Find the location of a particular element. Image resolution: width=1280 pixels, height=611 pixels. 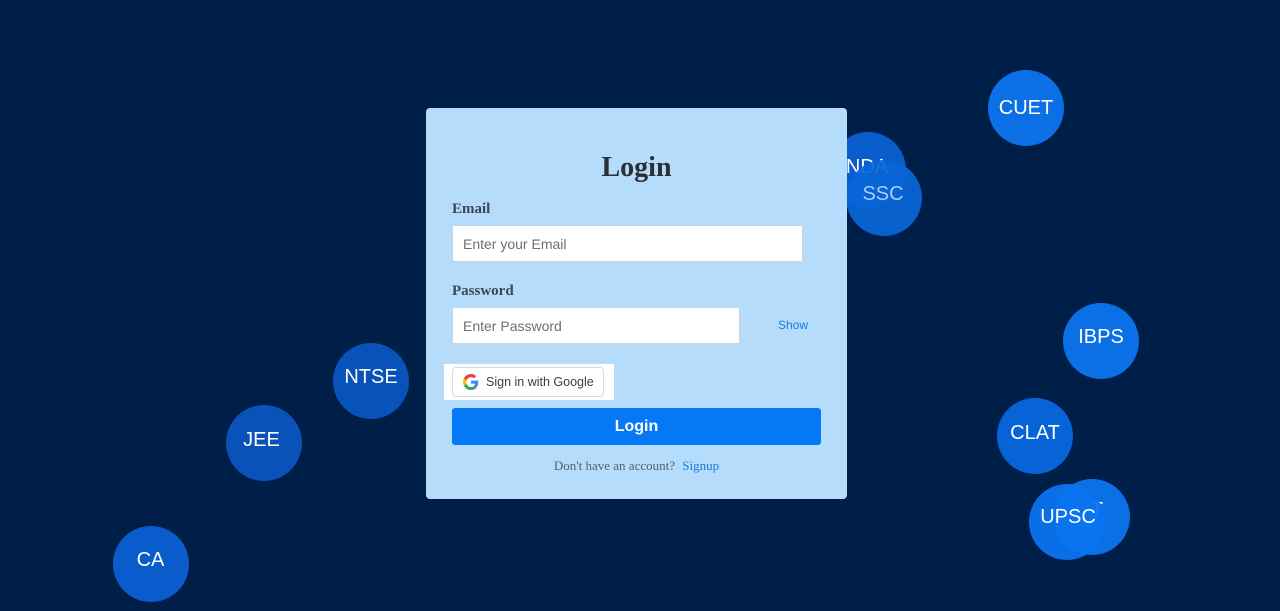

exam-bubble-ca: CA is located at coordinates (151, 564).